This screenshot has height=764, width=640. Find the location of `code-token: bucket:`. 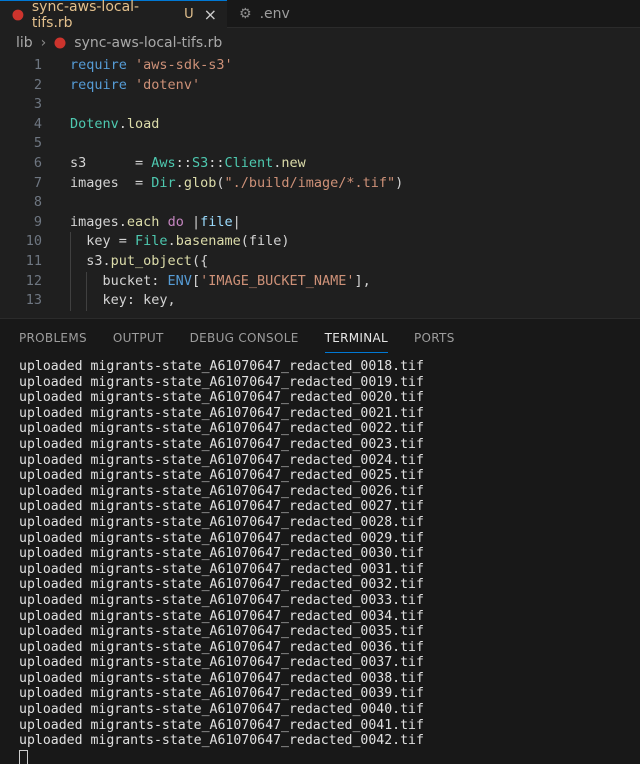

code-token: bucket: is located at coordinates (135, 280).